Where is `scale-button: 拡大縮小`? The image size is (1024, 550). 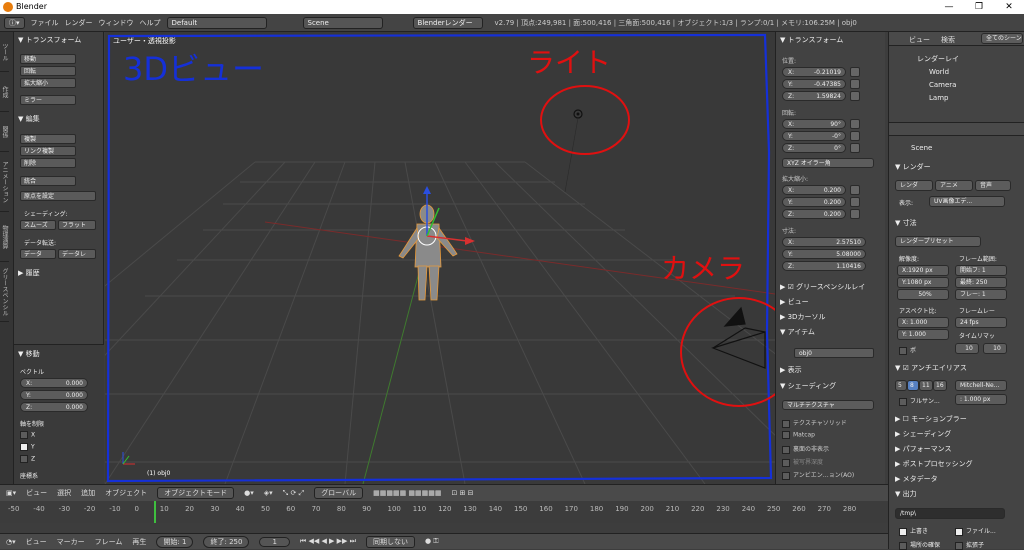 scale-button: 拡大縮小 is located at coordinates (48, 83).